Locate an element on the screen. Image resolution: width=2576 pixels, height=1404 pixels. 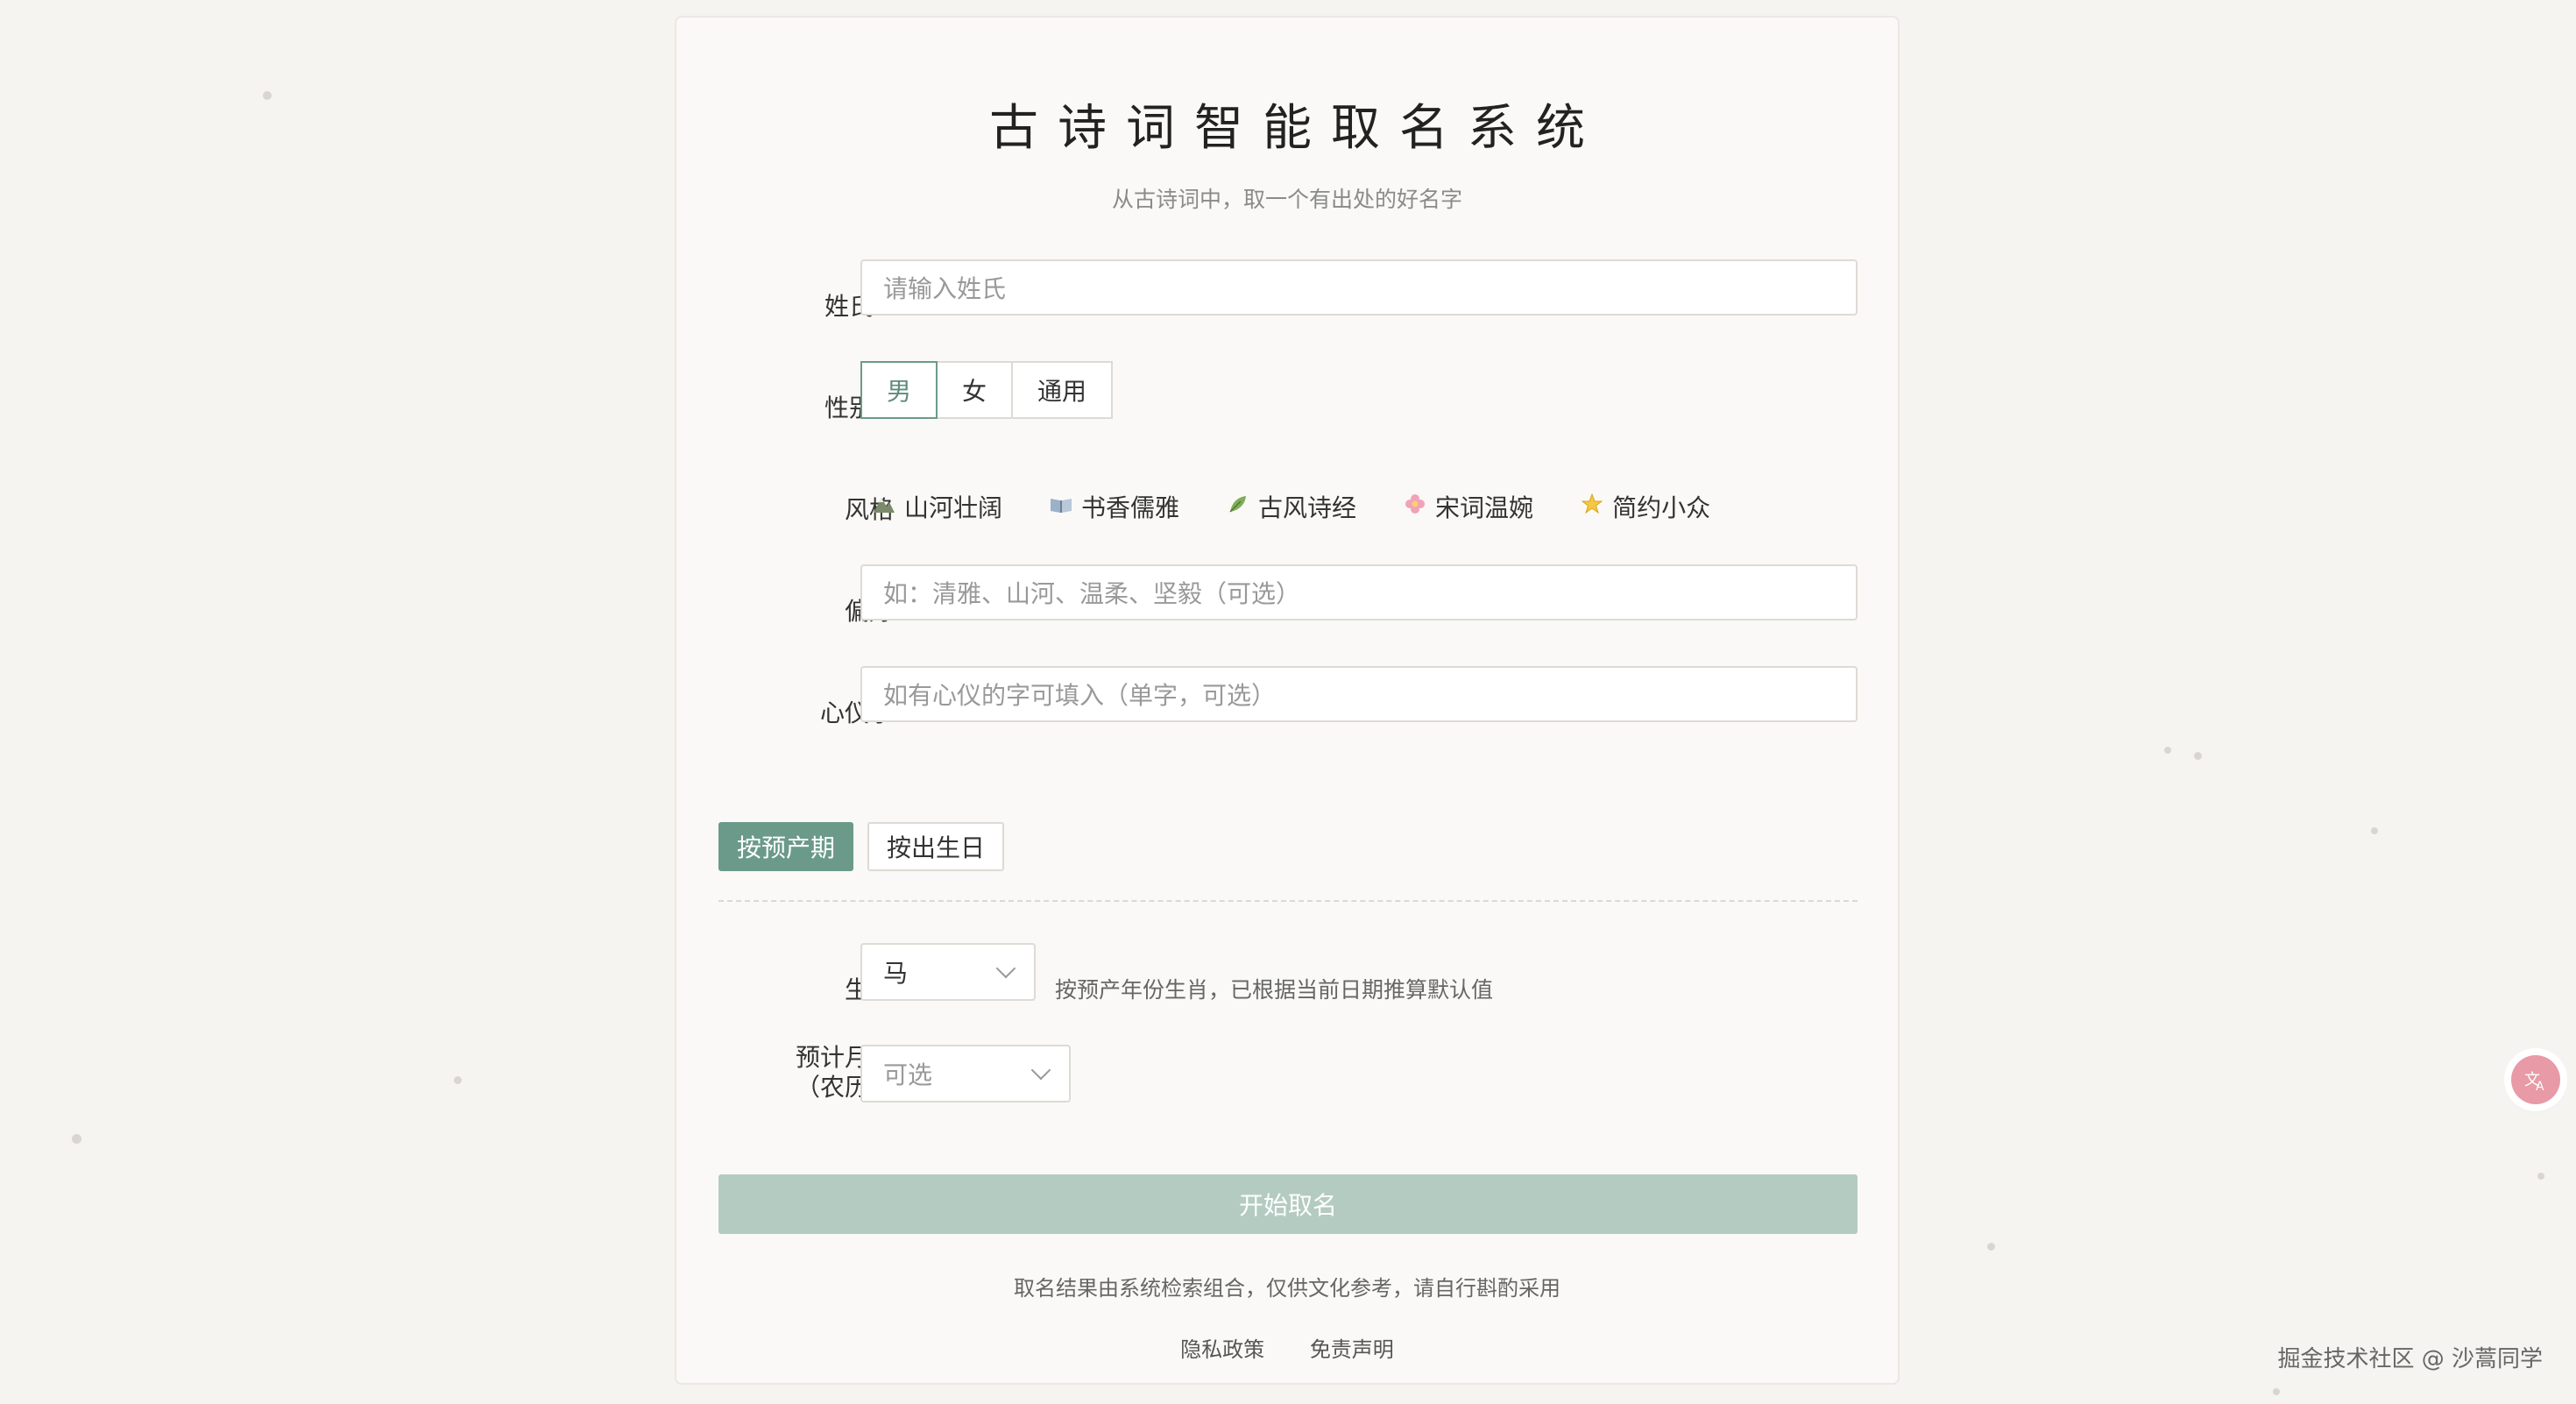
gender-option-male: 男 is located at coordinates (899, 390).